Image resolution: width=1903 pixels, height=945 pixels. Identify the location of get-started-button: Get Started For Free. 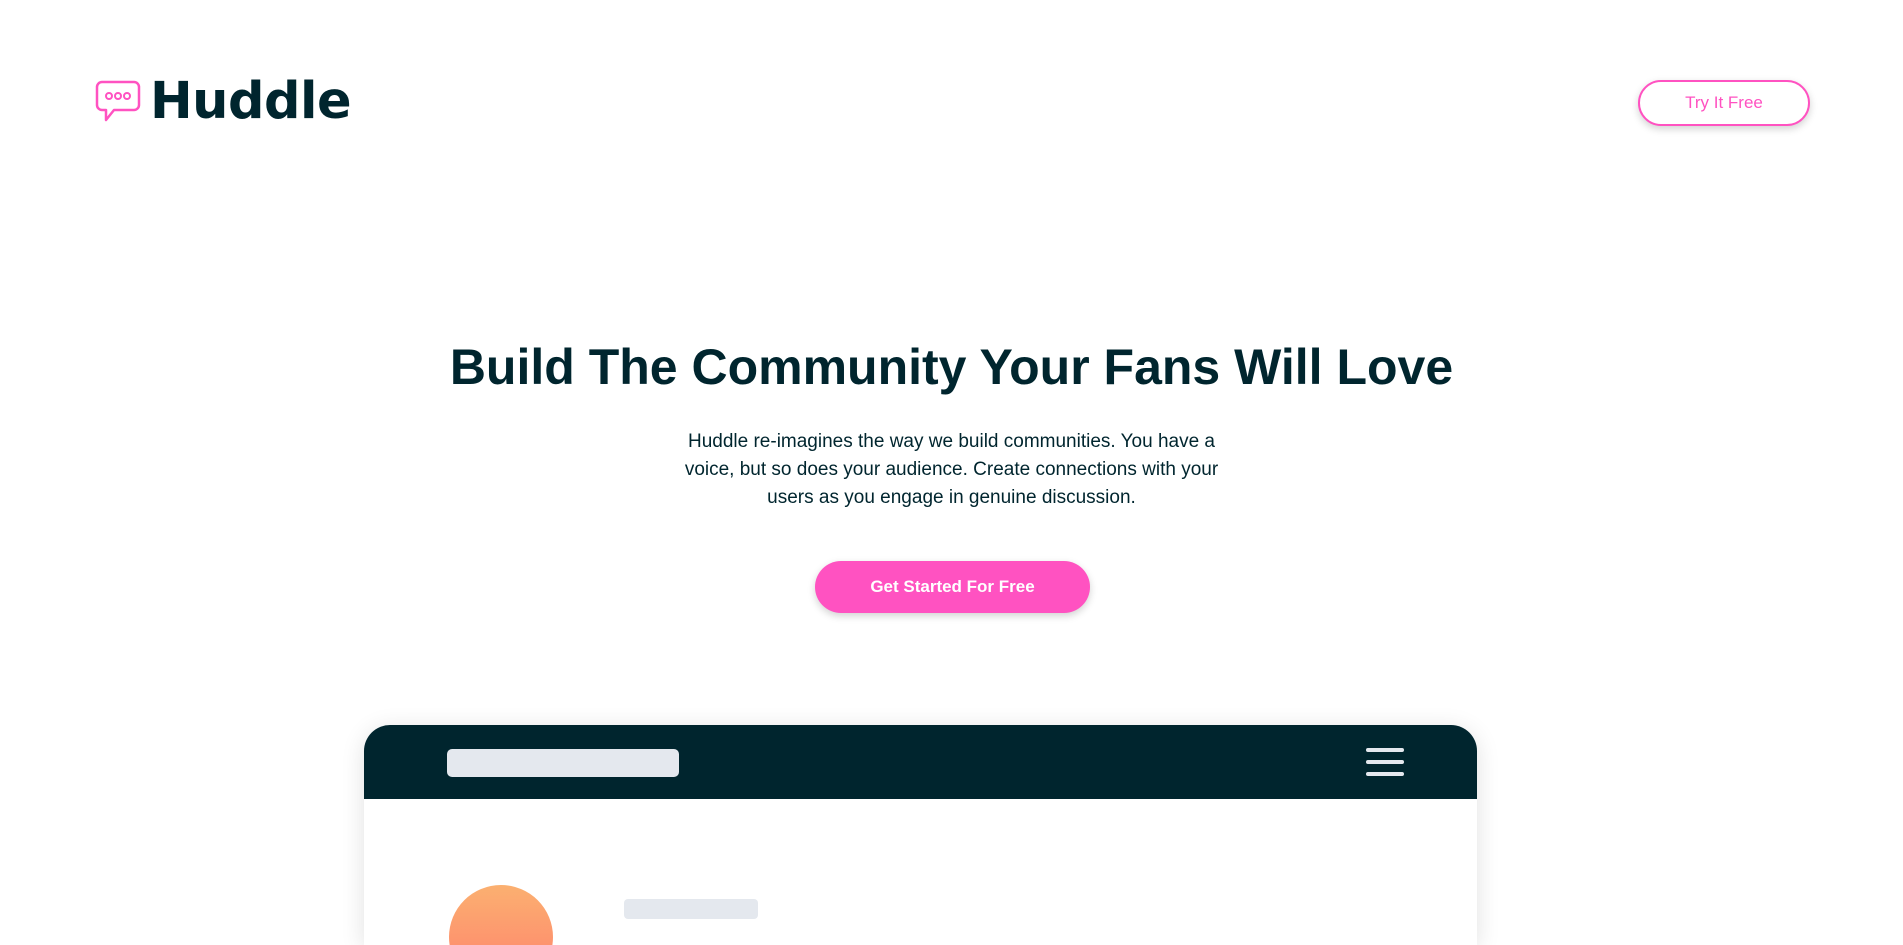
(952, 587).